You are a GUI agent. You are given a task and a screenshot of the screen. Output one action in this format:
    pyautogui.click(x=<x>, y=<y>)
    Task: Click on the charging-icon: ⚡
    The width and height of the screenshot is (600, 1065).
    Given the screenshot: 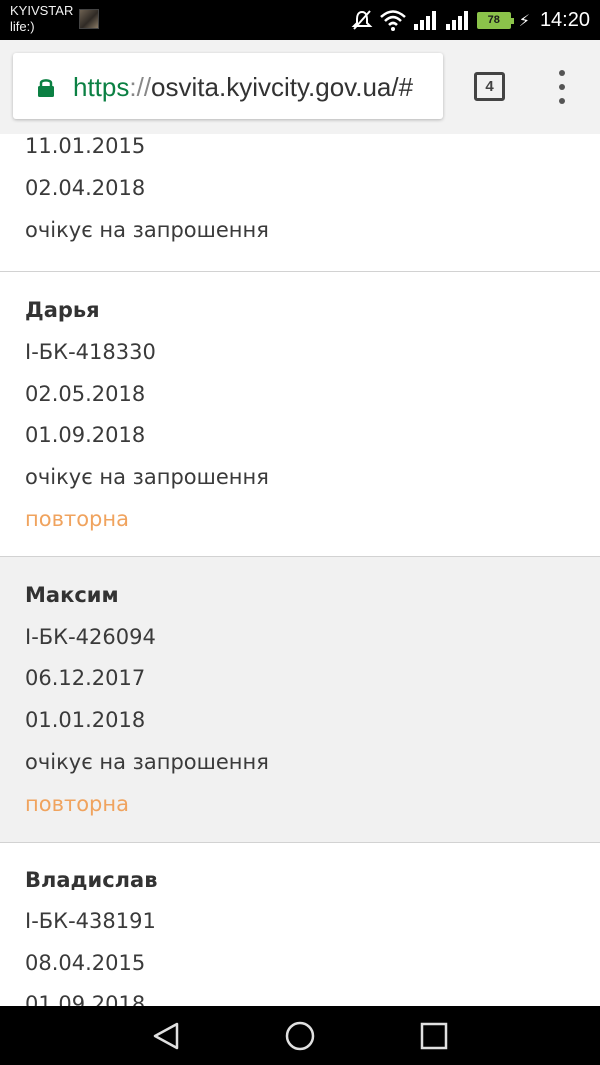 What is the action you would take?
    pyautogui.click(x=524, y=20)
    